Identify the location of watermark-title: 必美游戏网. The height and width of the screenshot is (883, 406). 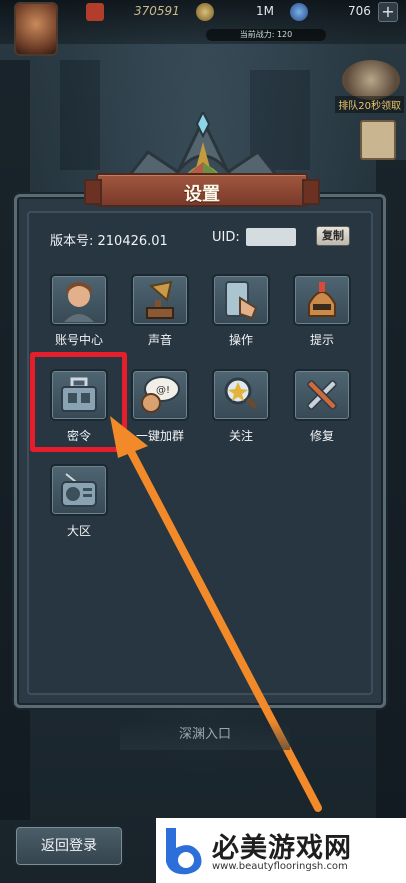
(282, 848).